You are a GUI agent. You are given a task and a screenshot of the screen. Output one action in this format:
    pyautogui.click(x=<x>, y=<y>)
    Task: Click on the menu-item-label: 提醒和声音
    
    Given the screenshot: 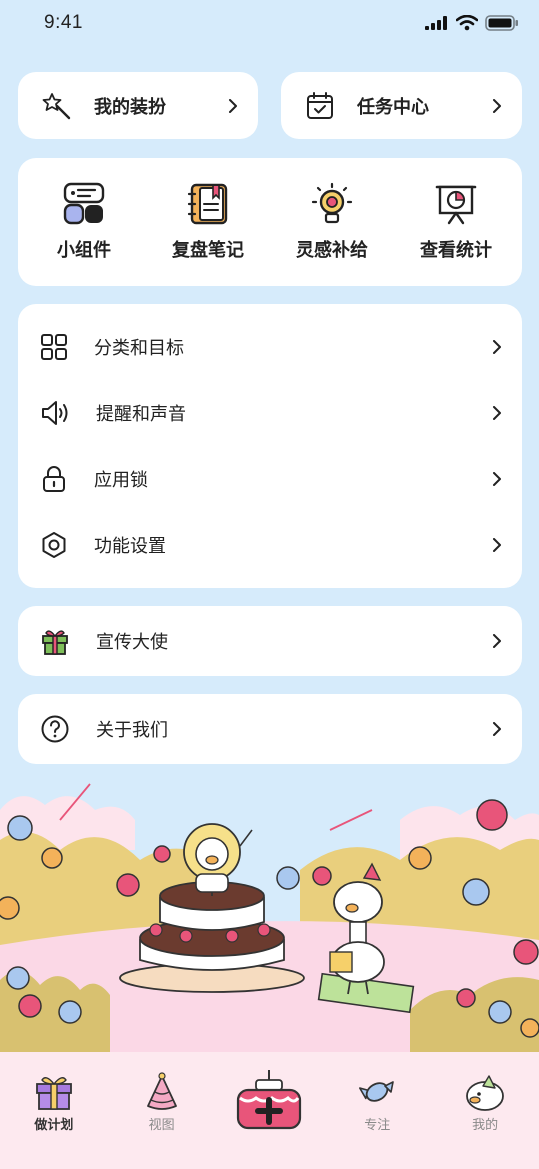 What is the action you would take?
    pyautogui.click(x=141, y=414)
    